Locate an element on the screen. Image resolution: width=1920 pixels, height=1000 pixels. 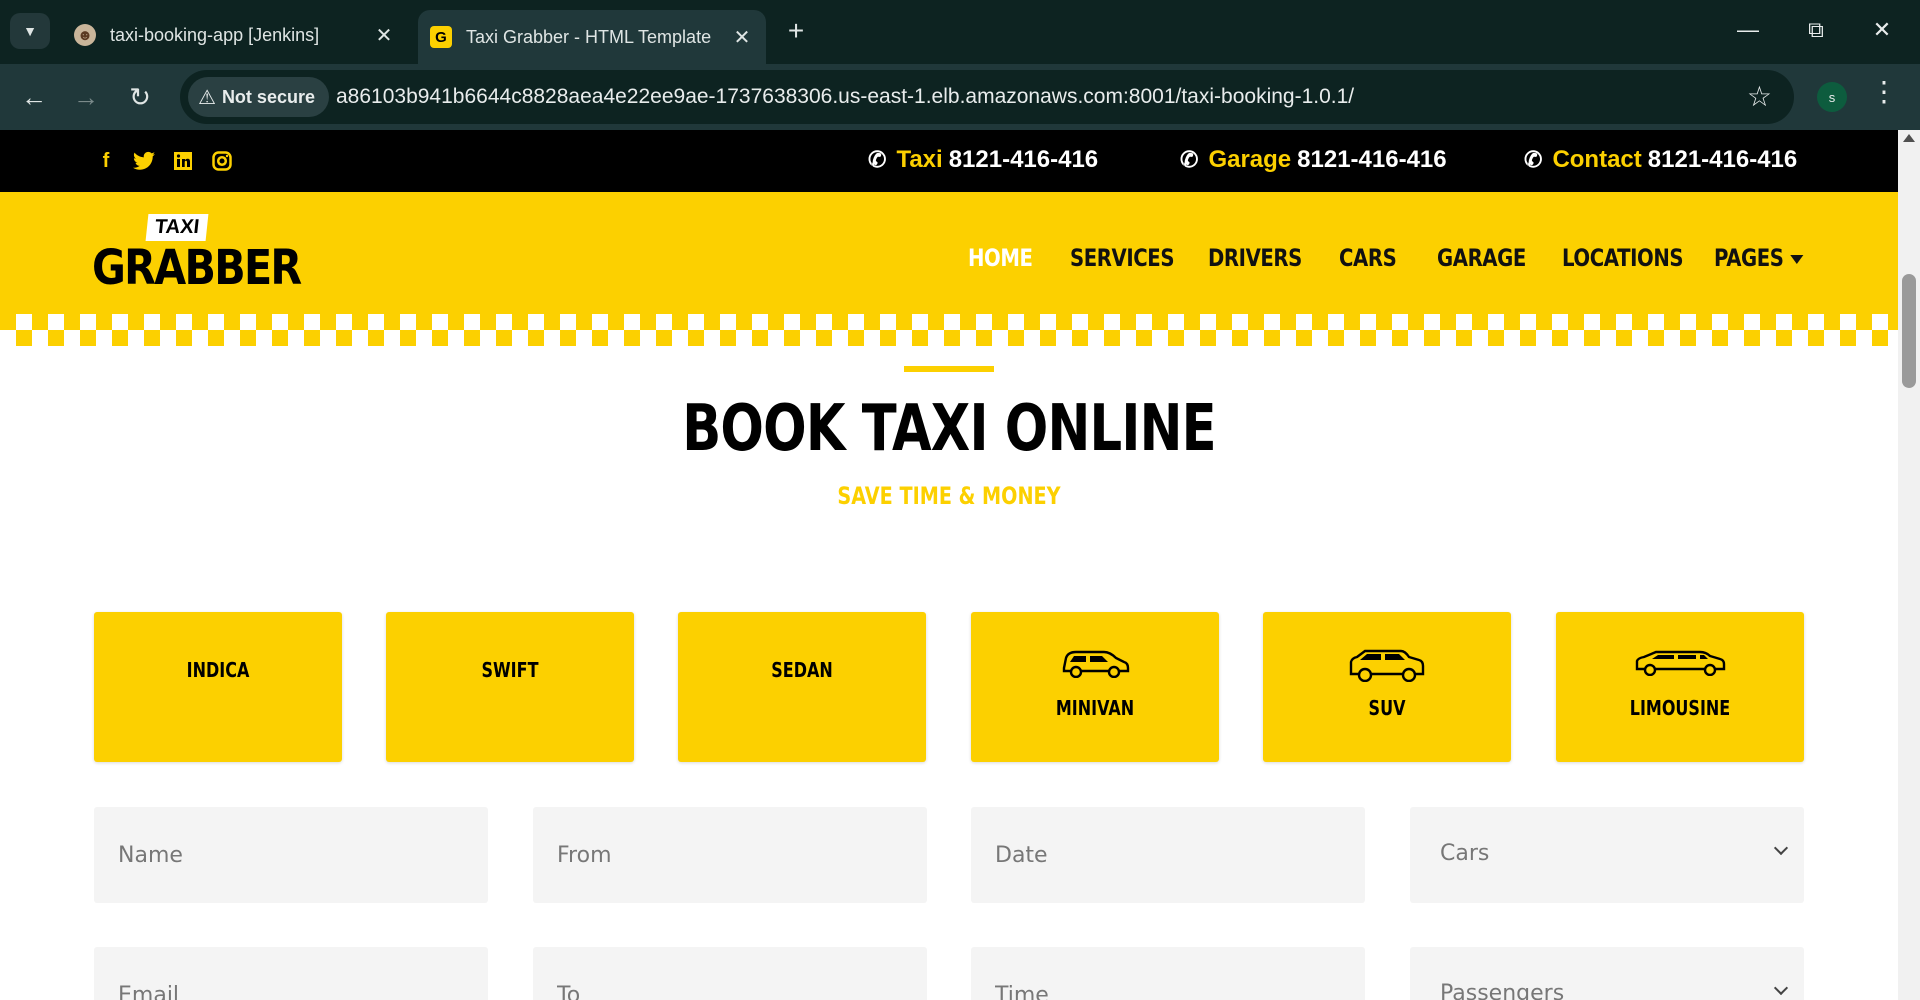
caret-down-icon is located at coordinates (1797, 259).